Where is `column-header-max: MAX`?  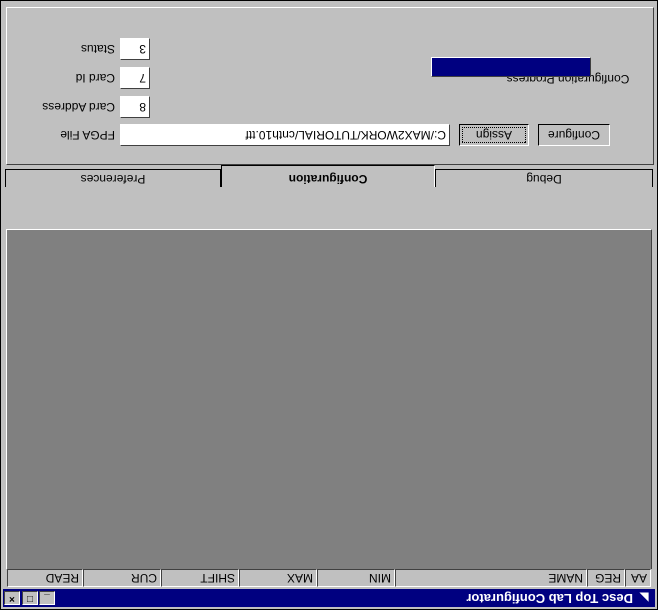
column-header-max: MAX is located at coordinates (278, 578).